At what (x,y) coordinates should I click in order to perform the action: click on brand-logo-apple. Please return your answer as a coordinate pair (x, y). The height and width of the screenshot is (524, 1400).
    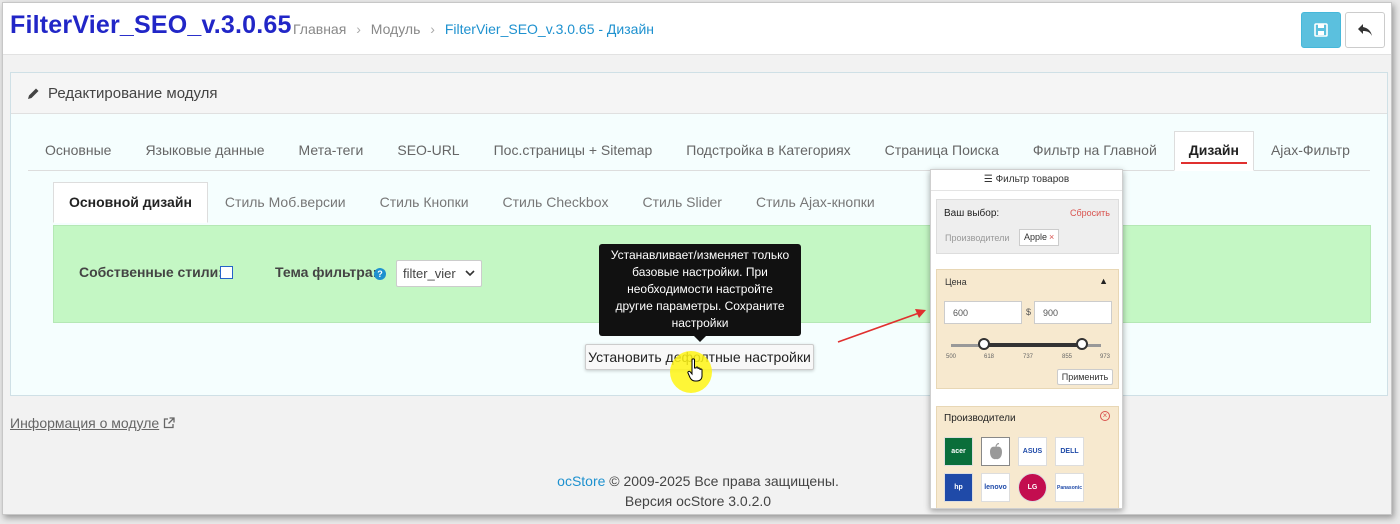
    Looking at the image, I should click on (995, 451).